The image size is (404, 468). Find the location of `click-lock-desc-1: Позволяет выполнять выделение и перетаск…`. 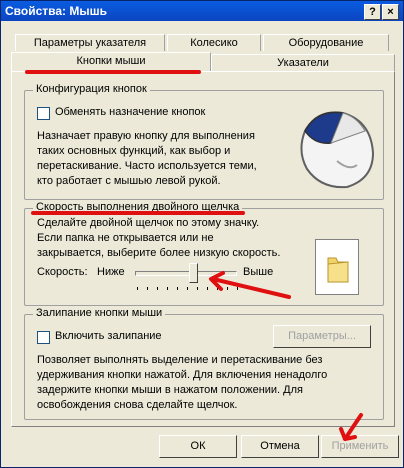

click-lock-desc-1: Позволяет выполнять выделение и перетаск… is located at coordinates (180, 360).